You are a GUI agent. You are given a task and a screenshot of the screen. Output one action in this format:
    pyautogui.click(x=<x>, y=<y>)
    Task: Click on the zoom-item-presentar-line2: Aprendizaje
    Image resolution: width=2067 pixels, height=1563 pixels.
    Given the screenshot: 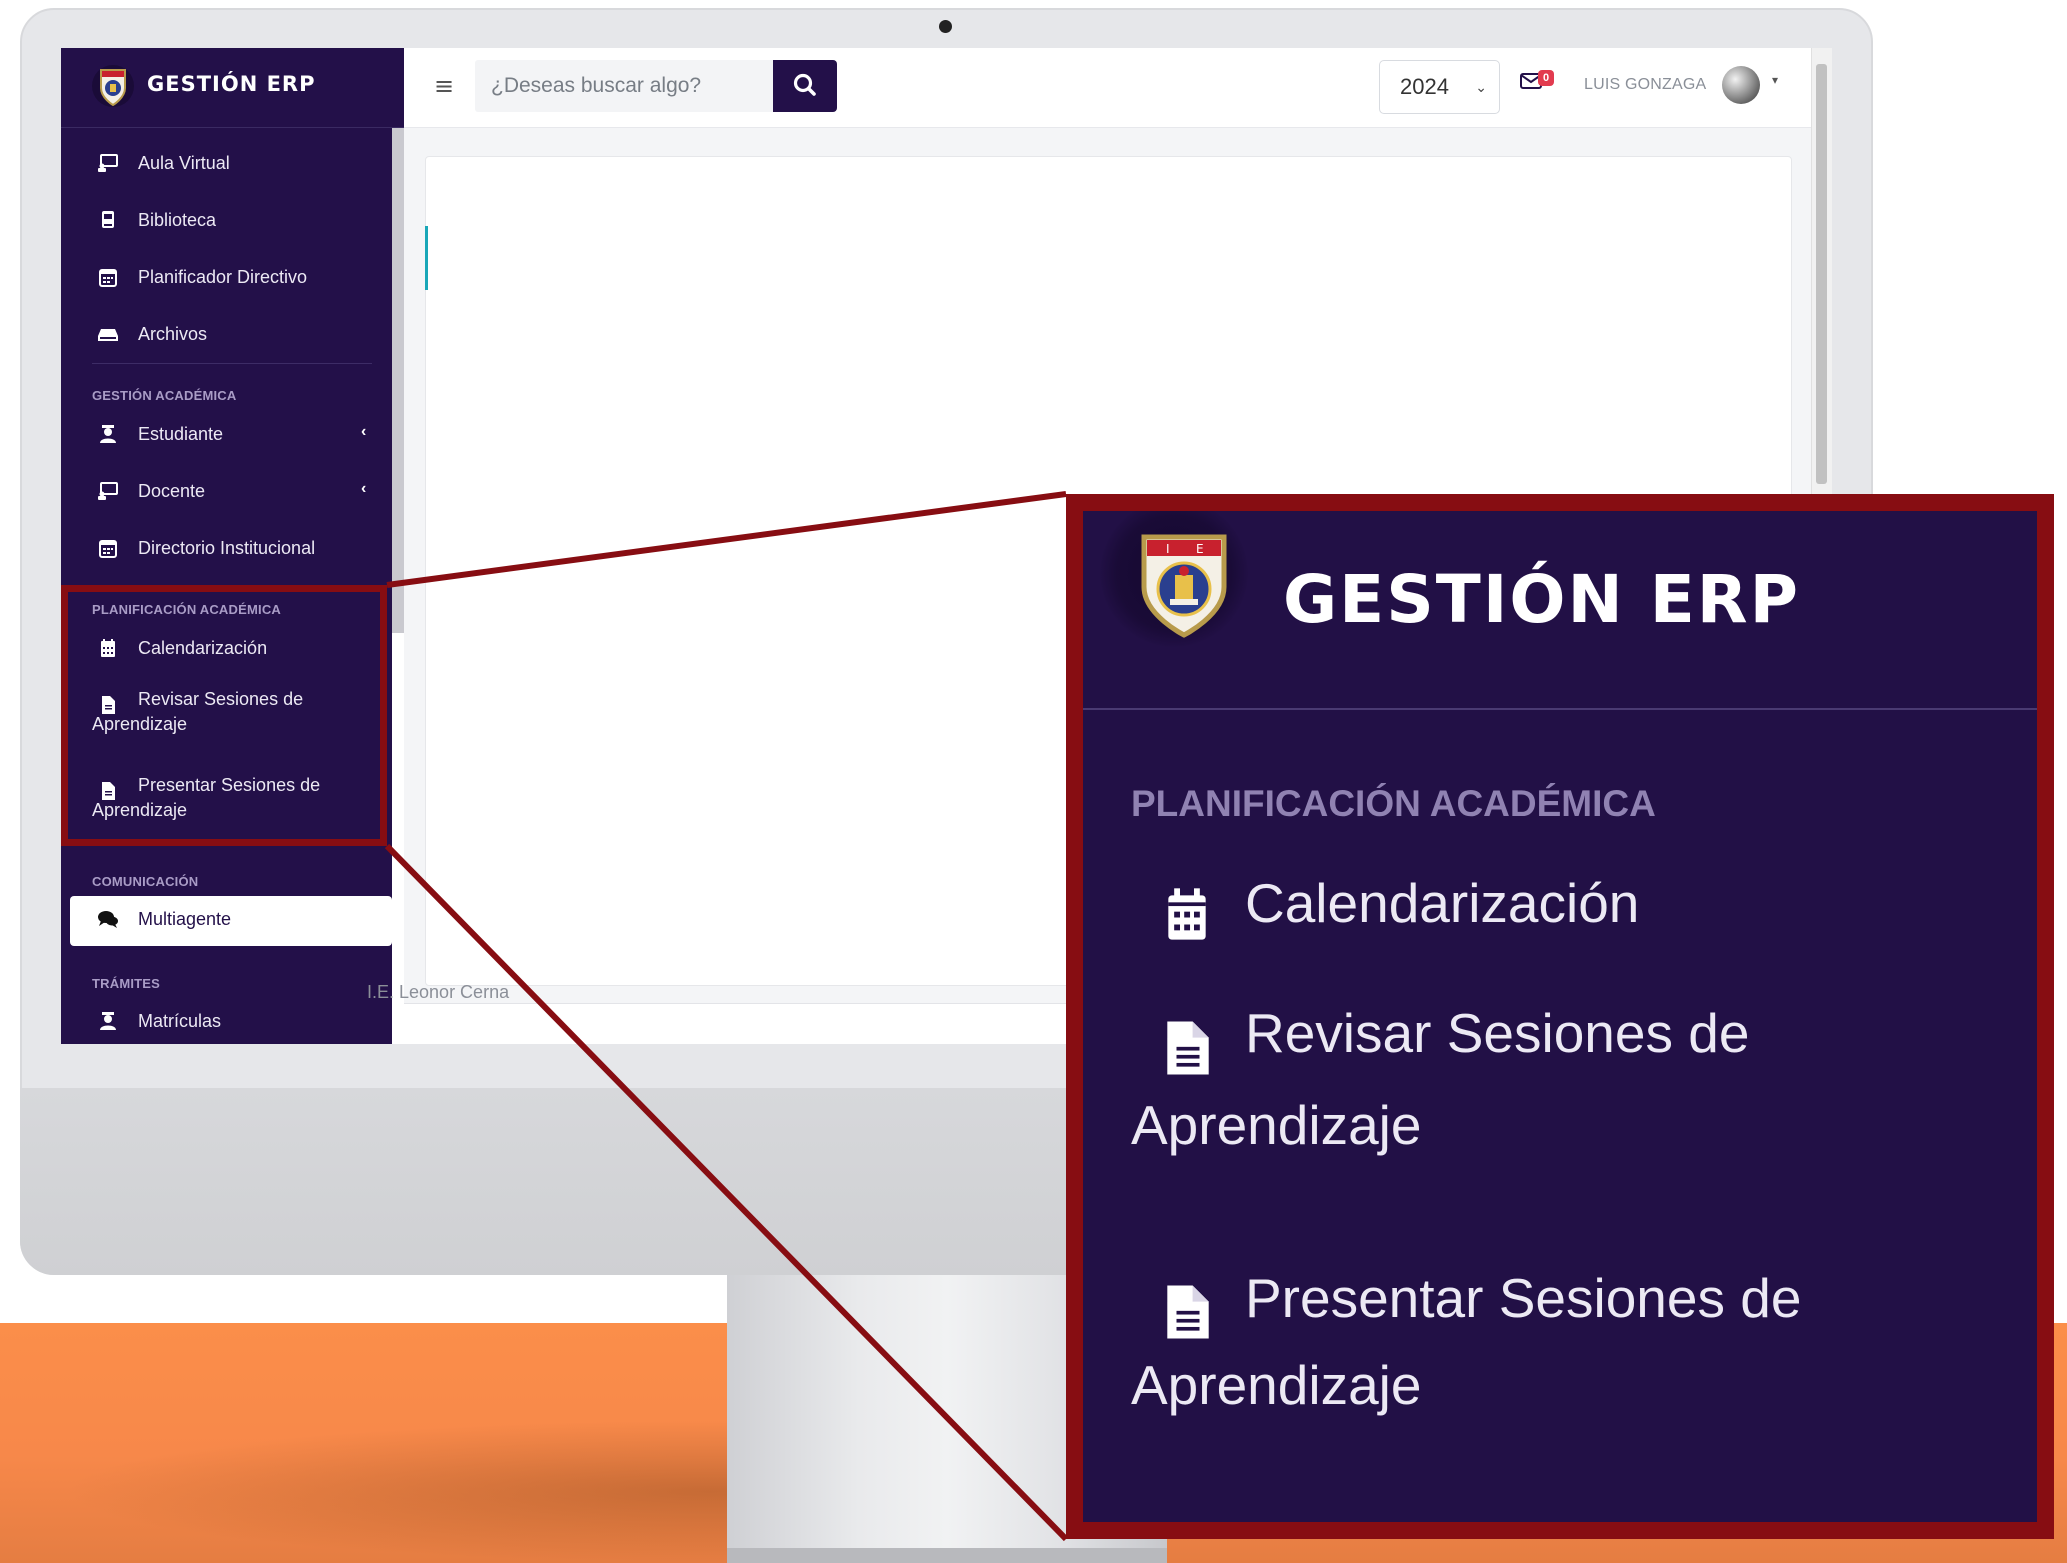 What is the action you would take?
    pyautogui.click(x=1276, y=1385)
    